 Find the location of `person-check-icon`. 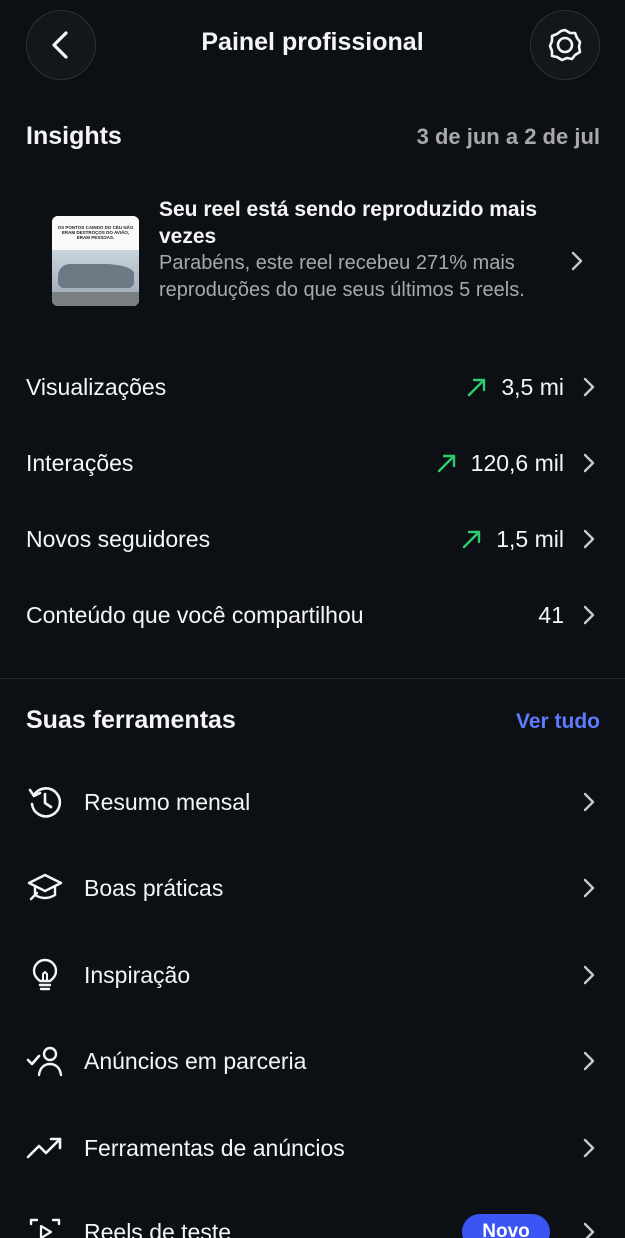

person-check-icon is located at coordinates (45, 1061).